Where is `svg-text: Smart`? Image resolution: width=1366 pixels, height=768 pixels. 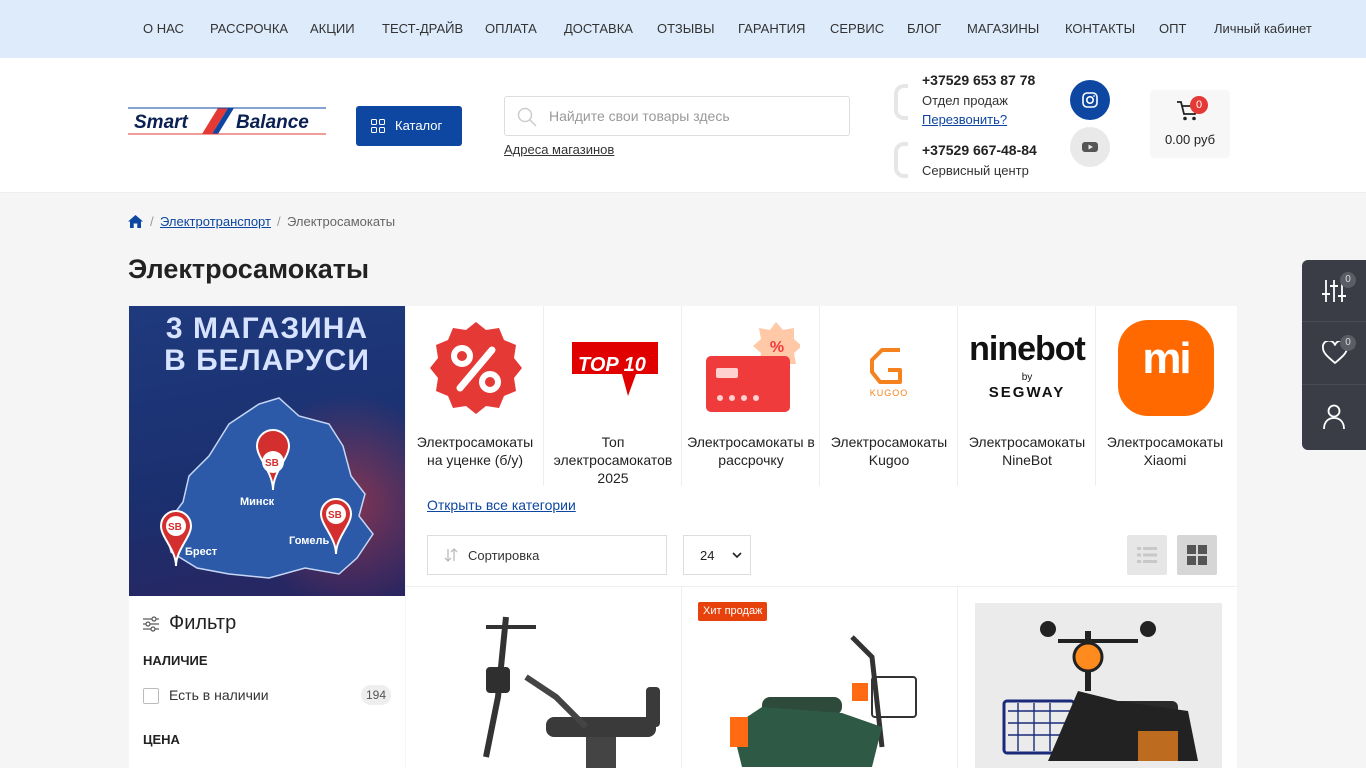 svg-text: Smart is located at coordinates (161, 122).